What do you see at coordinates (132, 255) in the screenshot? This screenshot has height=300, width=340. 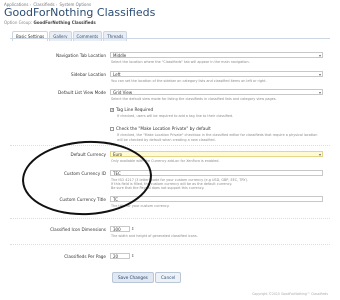 I see `per-page-stepper-icon: ⇕` at bounding box center [132, 255].